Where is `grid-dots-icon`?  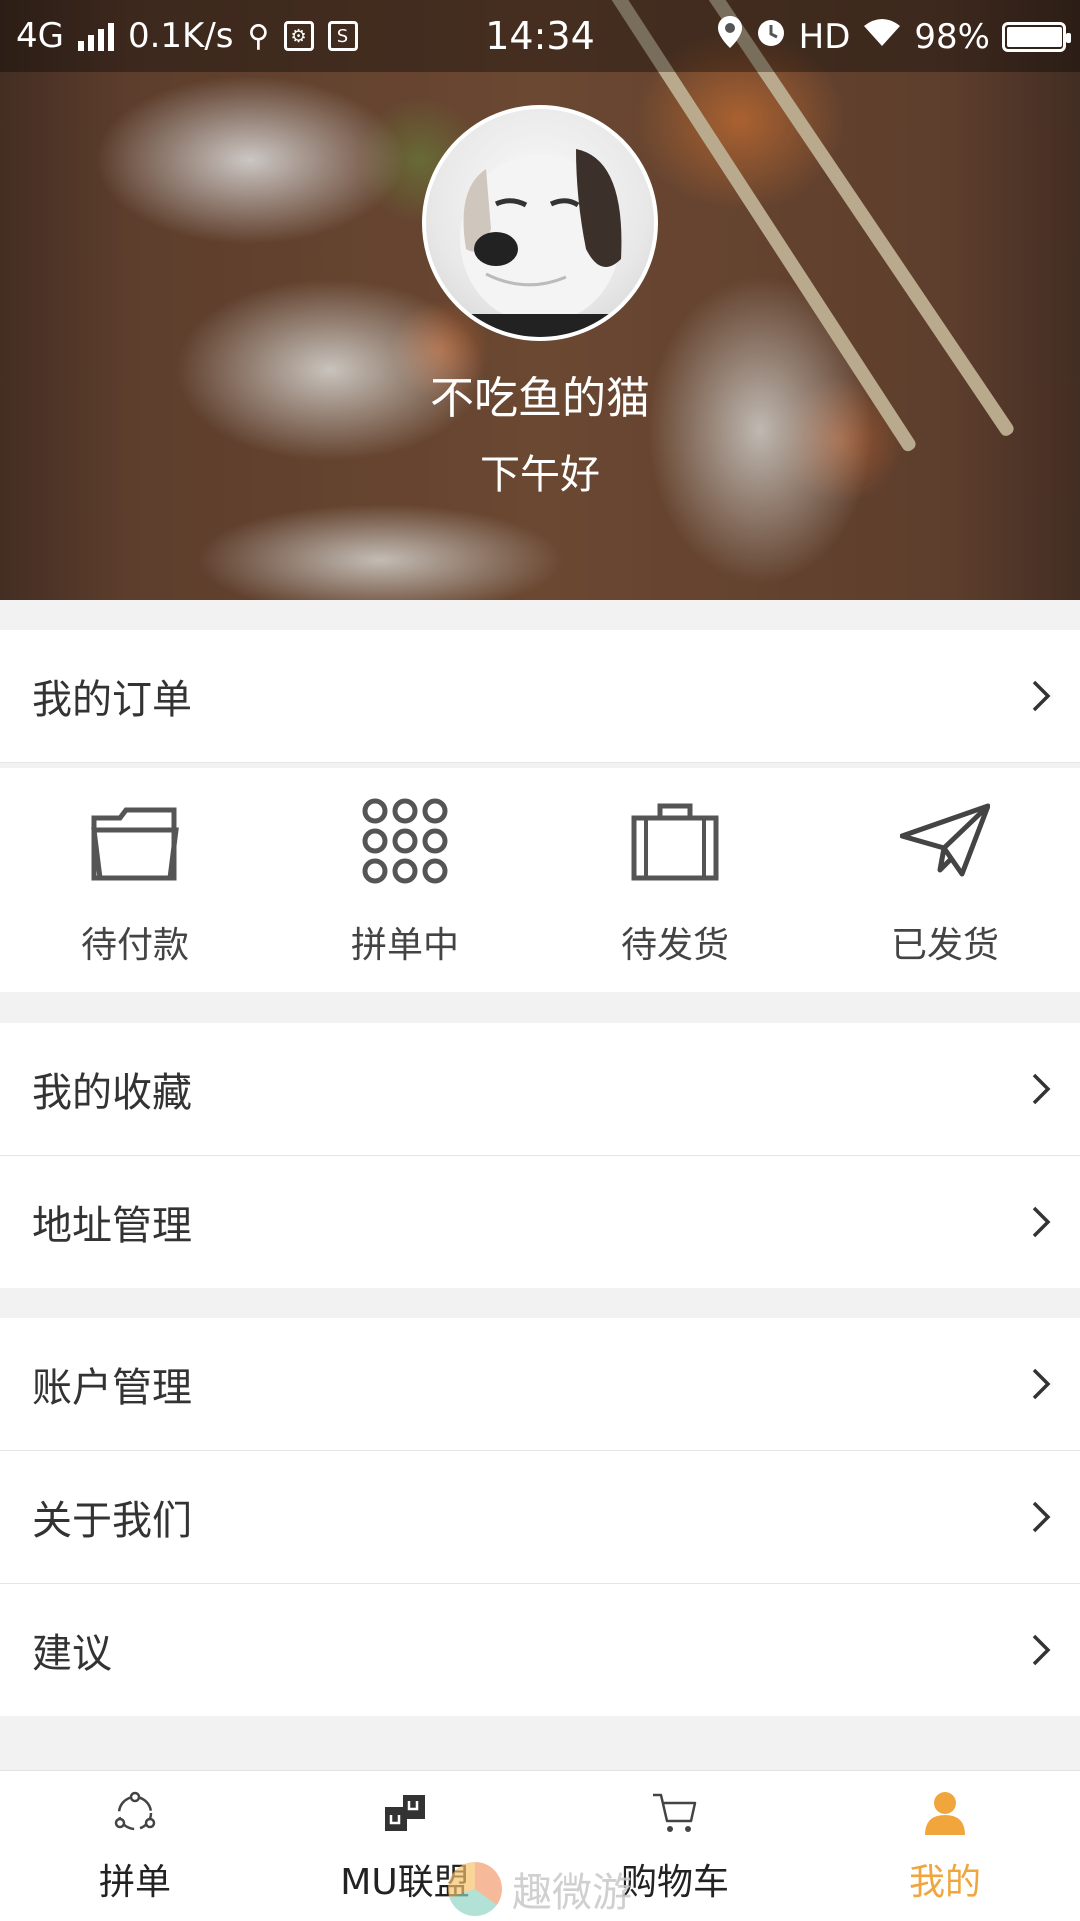 grid-dots-icon is located at coordinates (405, 841).